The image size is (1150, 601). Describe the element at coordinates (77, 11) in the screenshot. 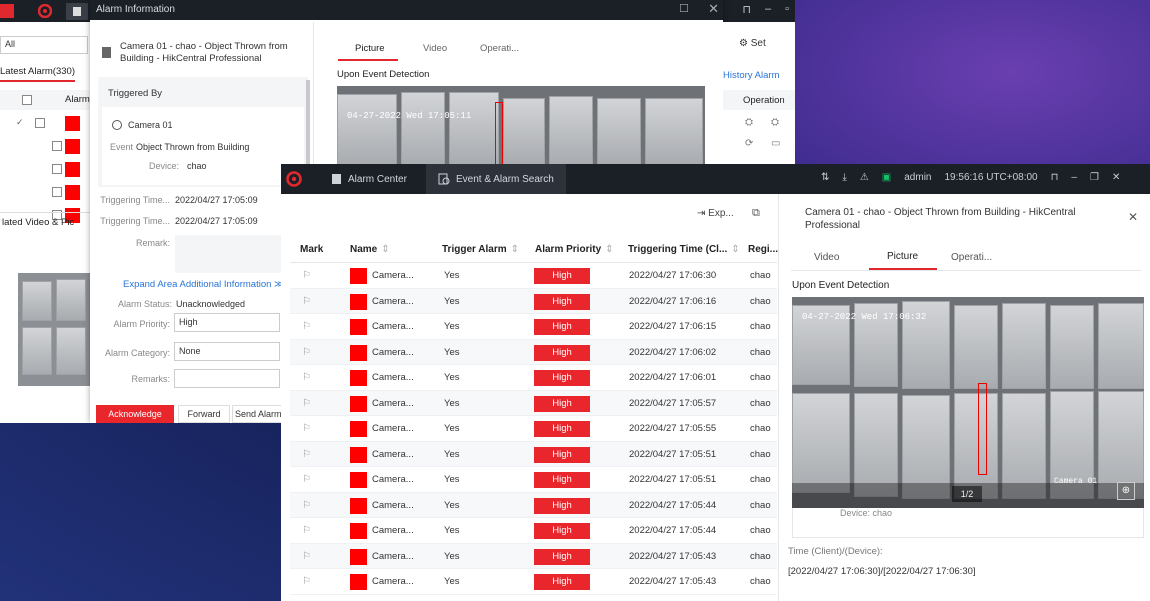

I see `back-tab-icon` at that location.